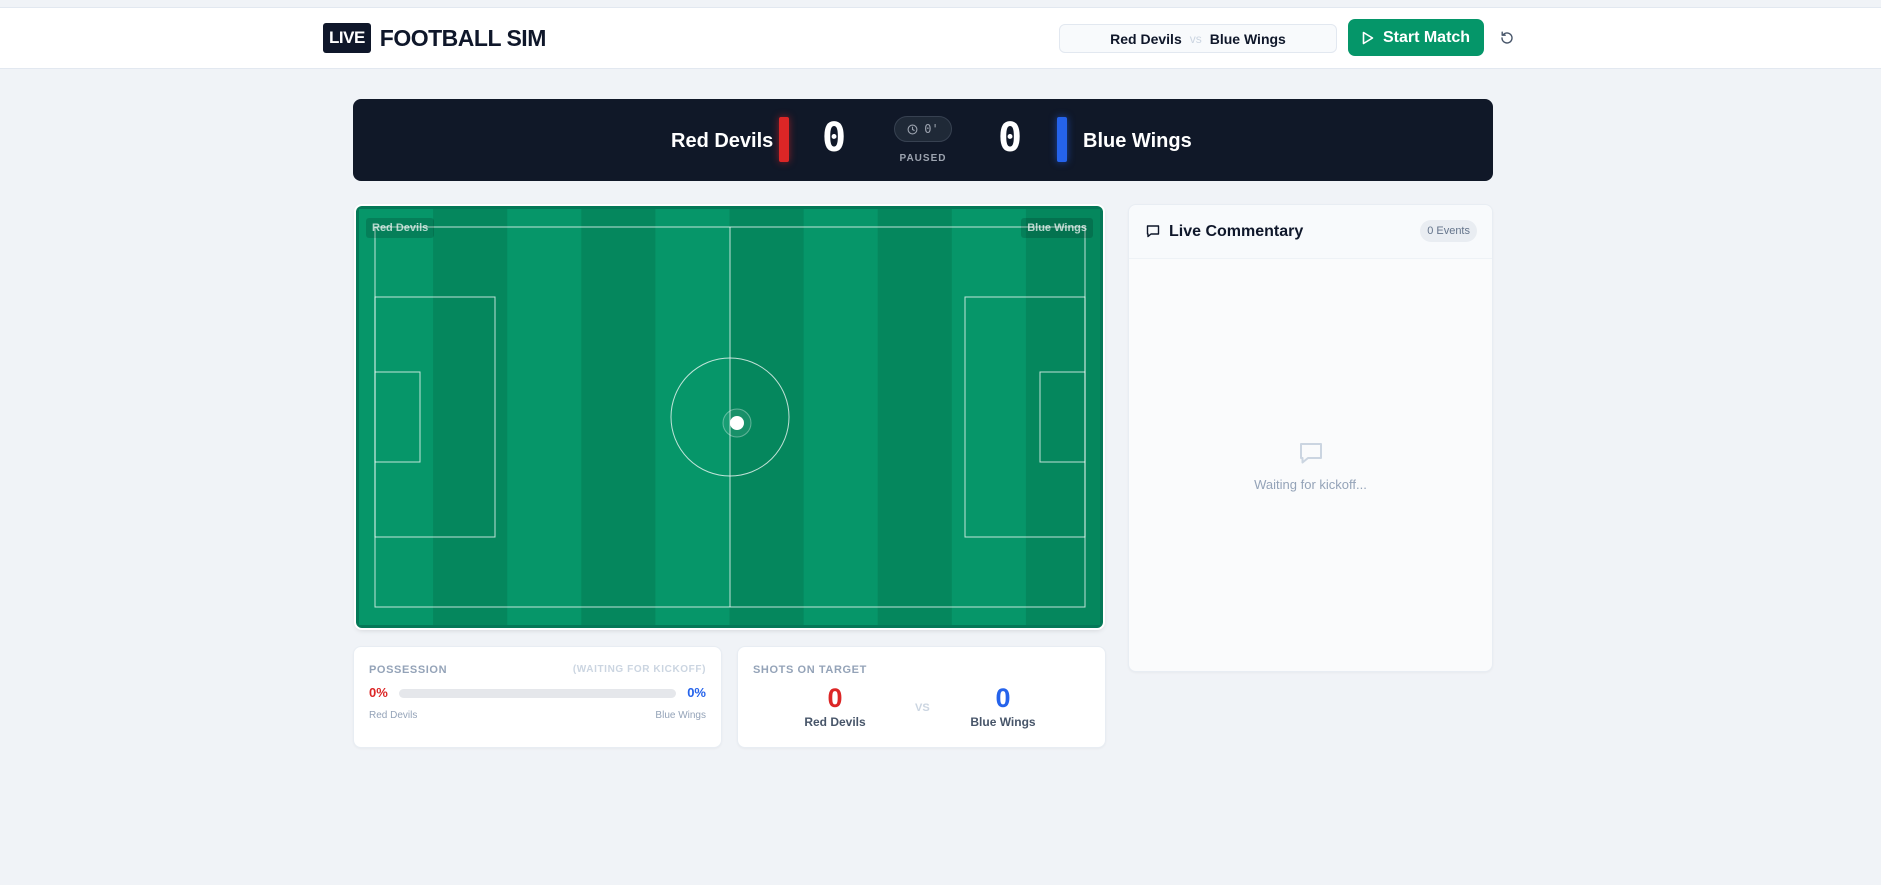  I want to click on shots-away: 0 Blue Wings, so click(1003, 706).